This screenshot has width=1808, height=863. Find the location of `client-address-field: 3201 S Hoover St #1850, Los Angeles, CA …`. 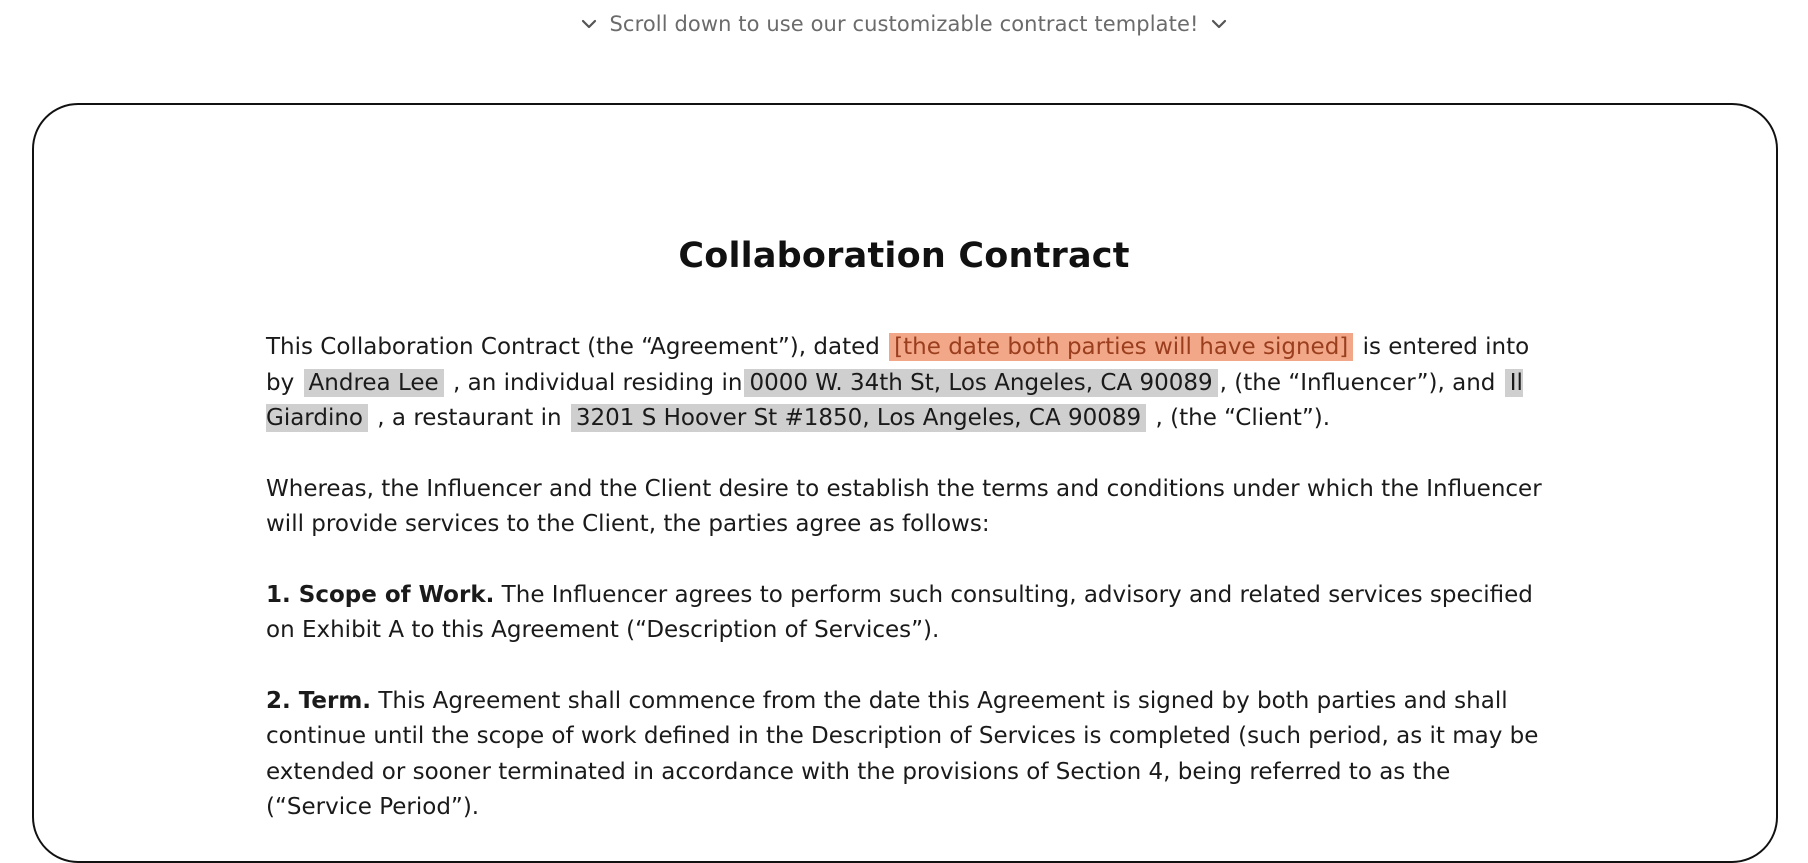

client-address-field: 3201 S Hoover St #1850, Los Angeles, CA … is located at coordinates (858, 418).